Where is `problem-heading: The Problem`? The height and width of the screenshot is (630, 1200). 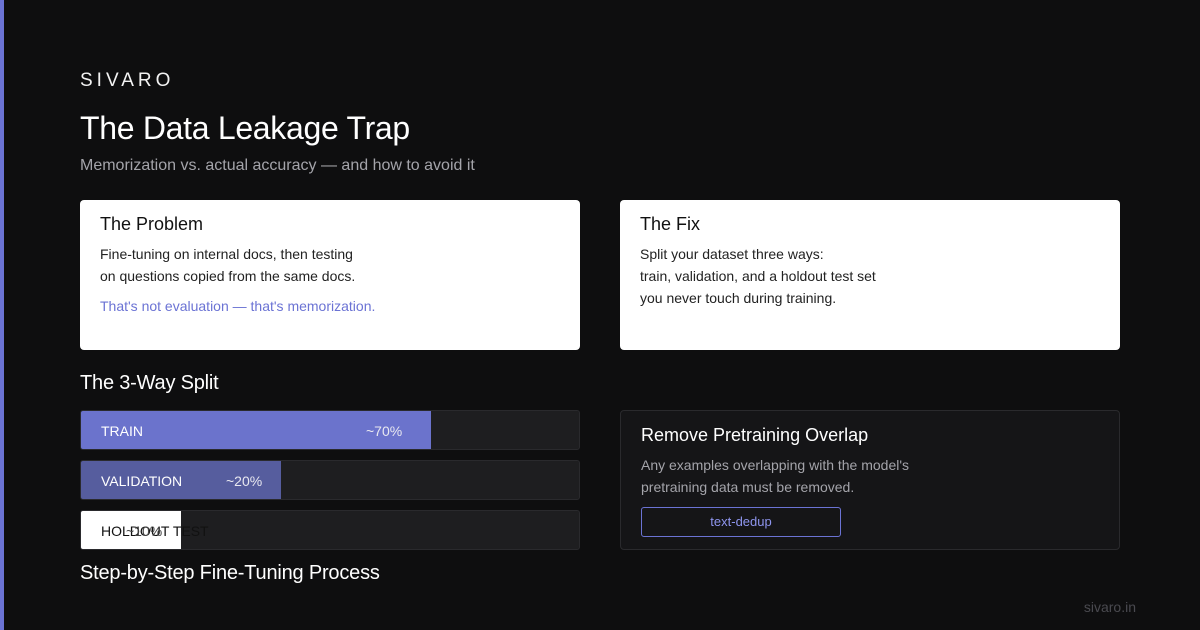
problem-heading: The Problem is located at coordinates (152, 224).